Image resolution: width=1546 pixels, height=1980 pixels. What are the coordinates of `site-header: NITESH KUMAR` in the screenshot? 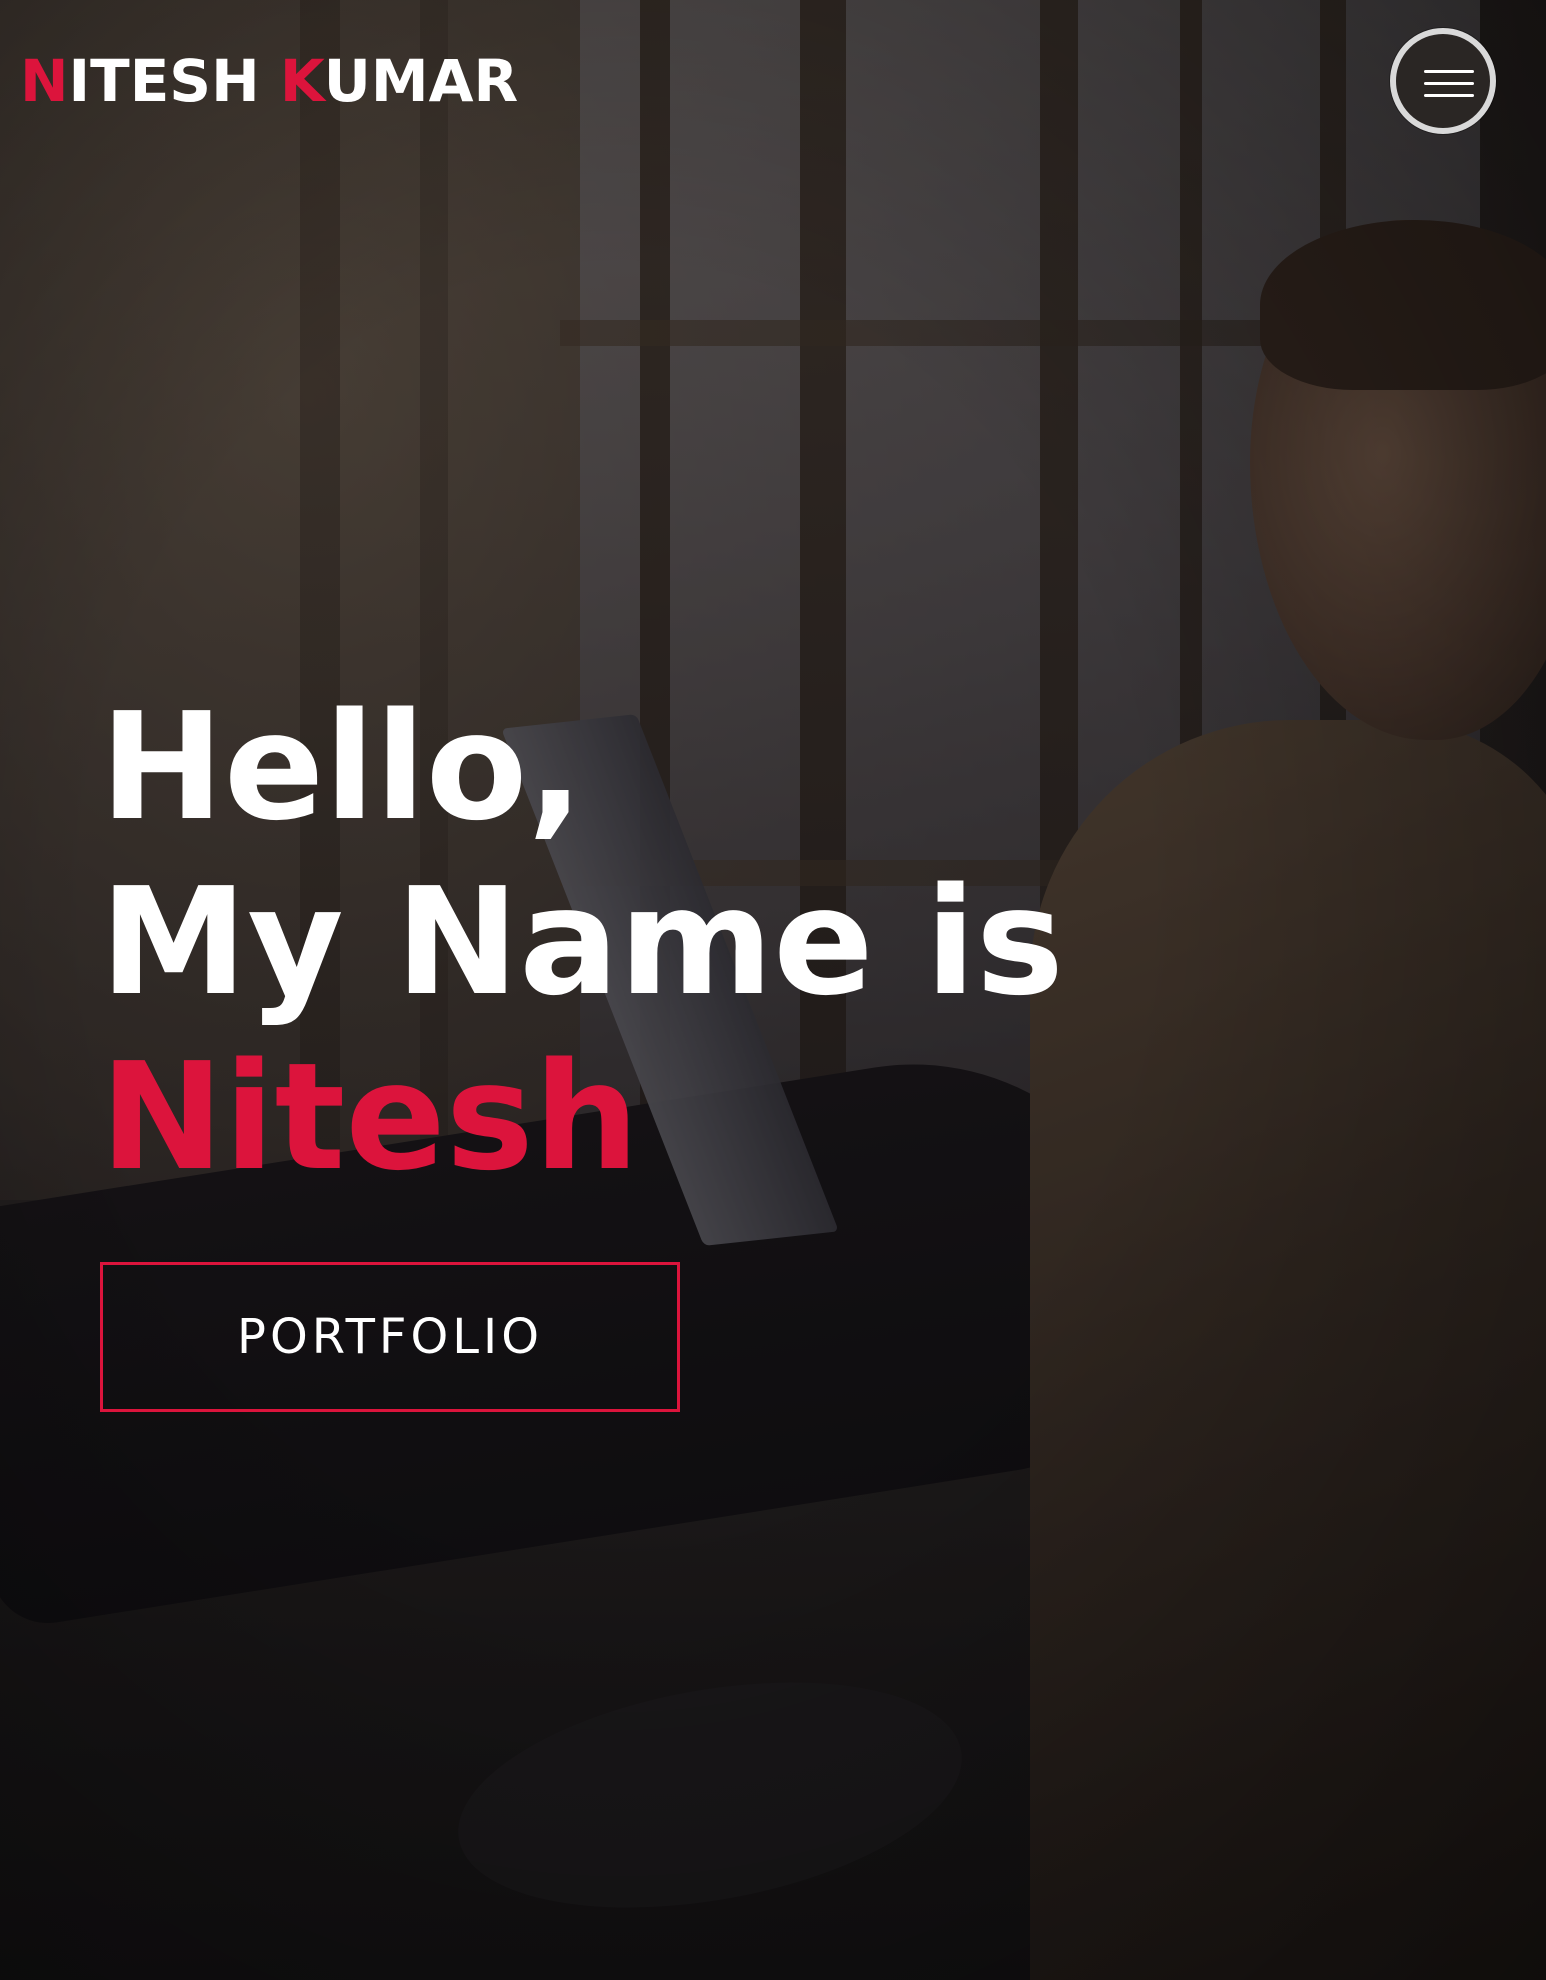 It's located at (773, 82).